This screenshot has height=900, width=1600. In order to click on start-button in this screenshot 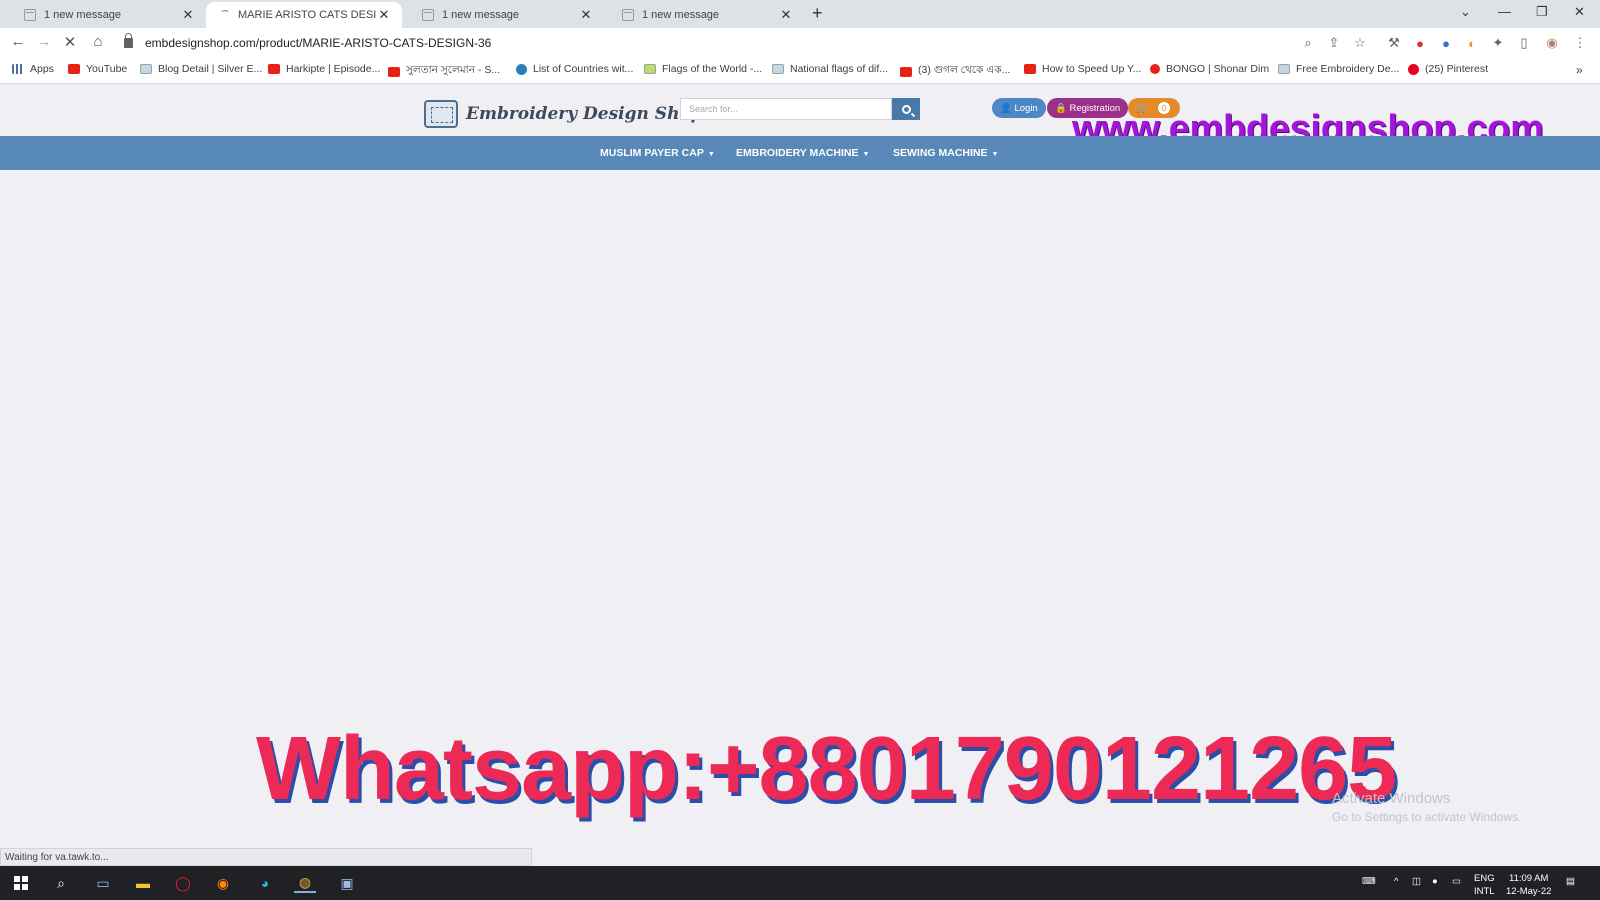, I will do `click(21, 883)`.